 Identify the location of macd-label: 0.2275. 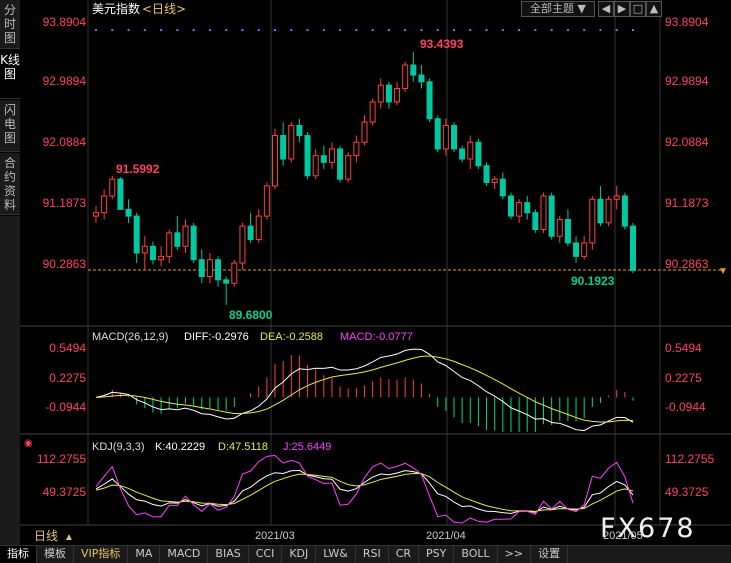
(67, 378).